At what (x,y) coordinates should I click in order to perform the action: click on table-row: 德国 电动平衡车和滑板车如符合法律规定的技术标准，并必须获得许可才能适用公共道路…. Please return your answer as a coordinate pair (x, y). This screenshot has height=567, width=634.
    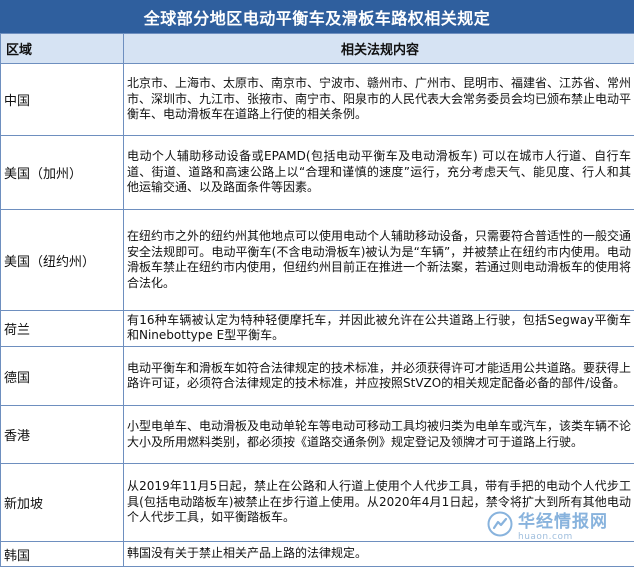
    Looking at the image, I should click on (317, 376).